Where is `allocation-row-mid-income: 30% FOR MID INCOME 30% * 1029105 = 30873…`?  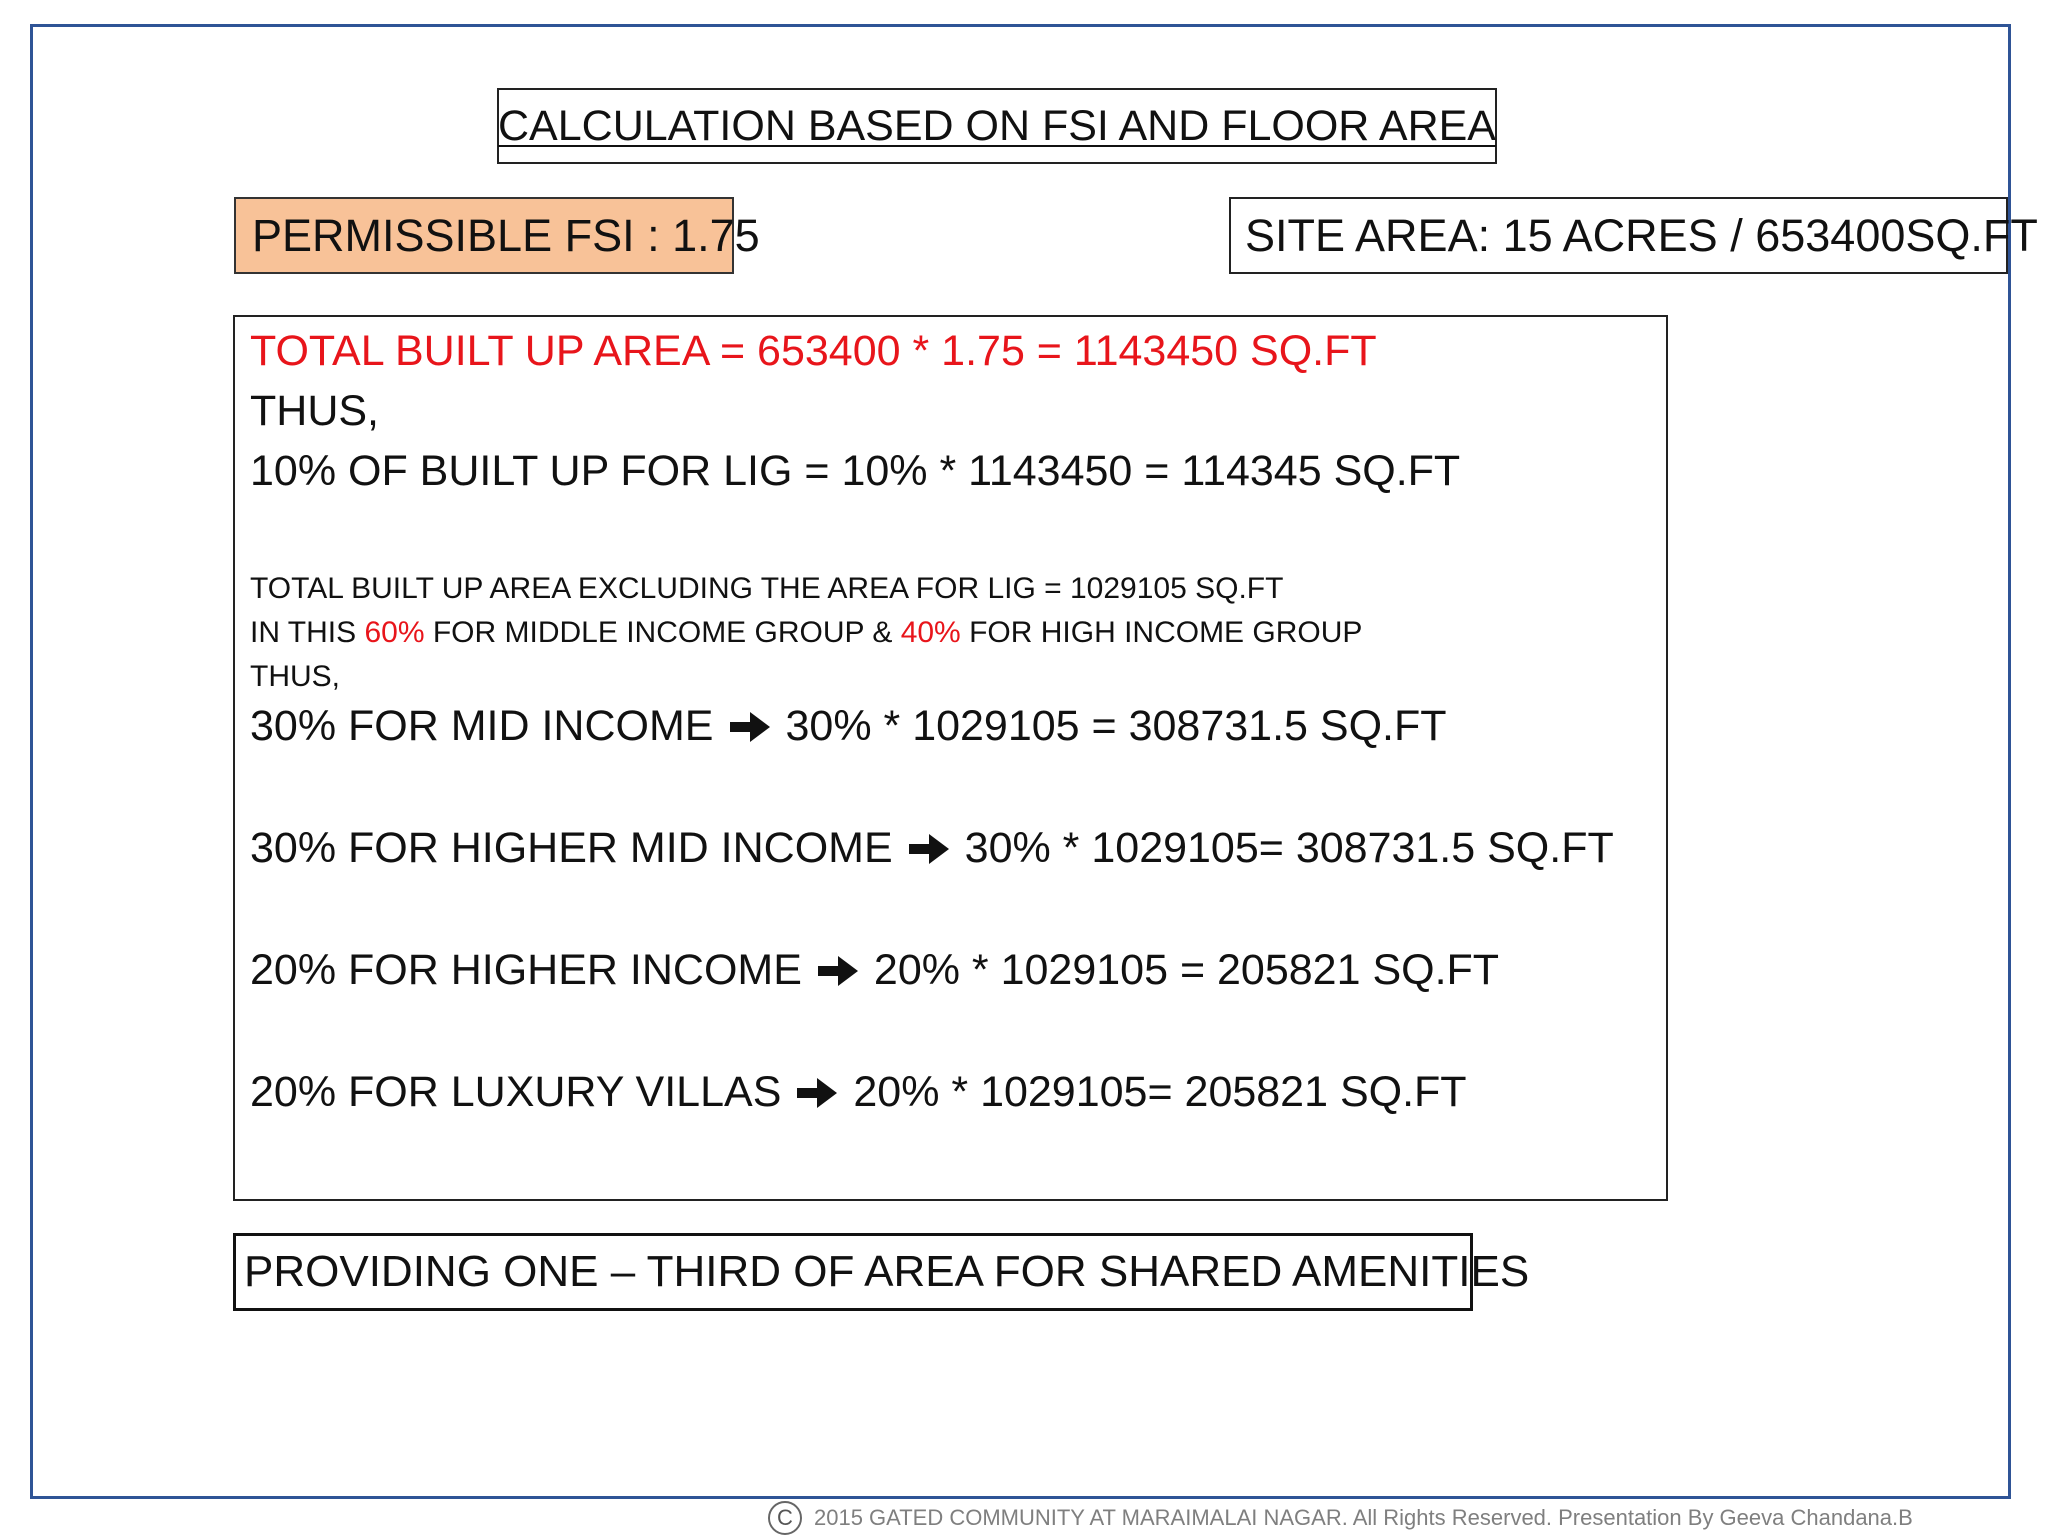
allocation-row-mid-income: 30% FOR MID INCOME 30% * 1029105 = 30873… is located at coordinates (848, 726).